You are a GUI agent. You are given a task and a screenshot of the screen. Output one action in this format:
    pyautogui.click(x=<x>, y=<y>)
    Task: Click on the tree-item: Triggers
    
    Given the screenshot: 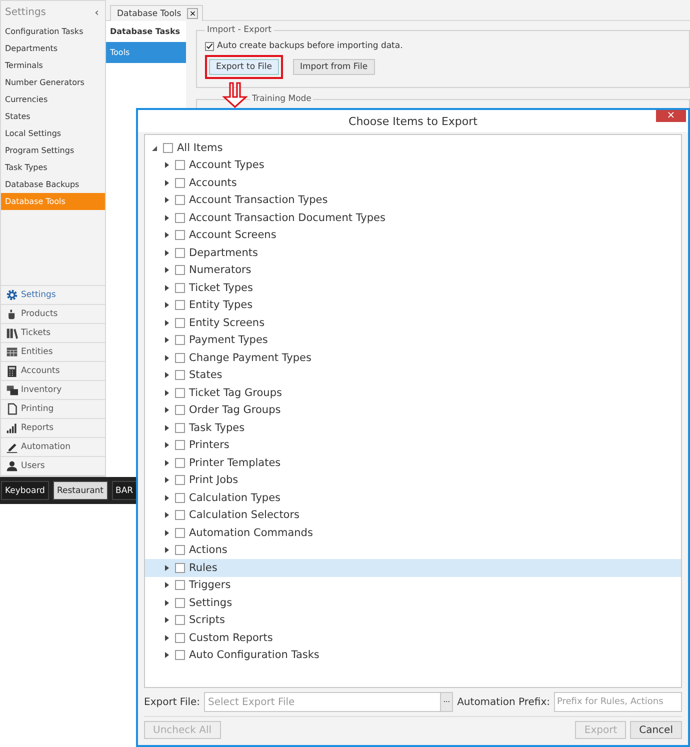 What is the action you would take?
    pyautogui.click(x=413, y=585)
    